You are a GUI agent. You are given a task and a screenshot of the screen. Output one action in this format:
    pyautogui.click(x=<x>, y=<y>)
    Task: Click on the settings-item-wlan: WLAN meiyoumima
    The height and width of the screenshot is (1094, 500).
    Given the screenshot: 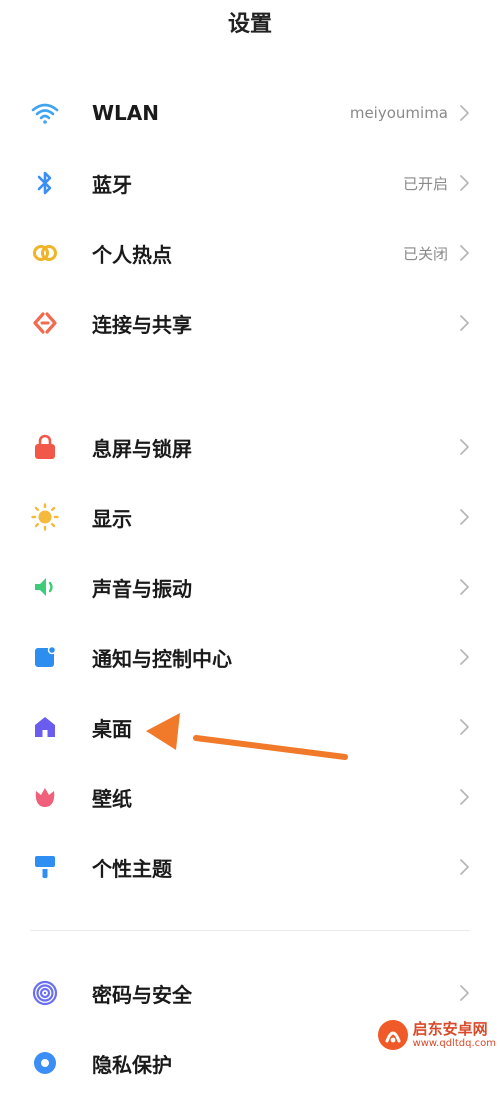 What is the action you would take?
    pyautogui.click(x=250, y=113)
    